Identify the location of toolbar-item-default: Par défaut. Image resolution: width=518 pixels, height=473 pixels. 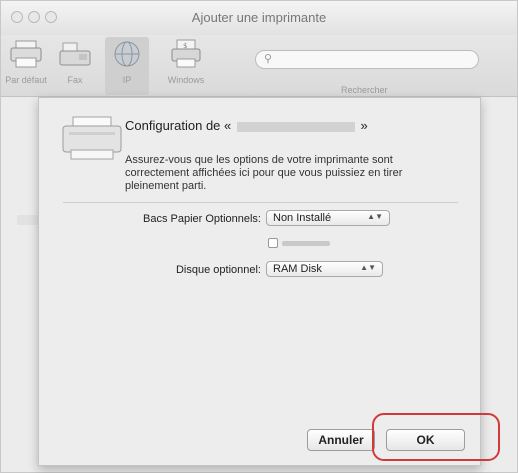
(26, 62).